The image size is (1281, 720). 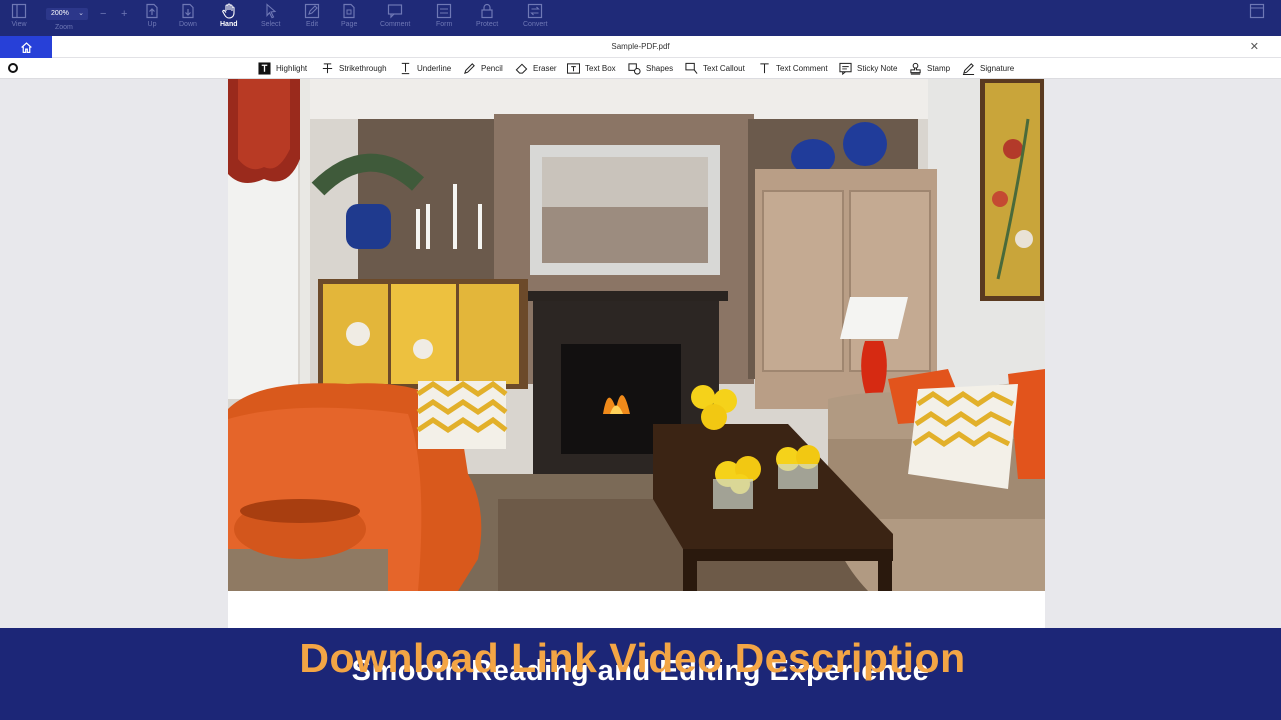 I want to click on tool-label: Signature, so click(x=997, y=68).